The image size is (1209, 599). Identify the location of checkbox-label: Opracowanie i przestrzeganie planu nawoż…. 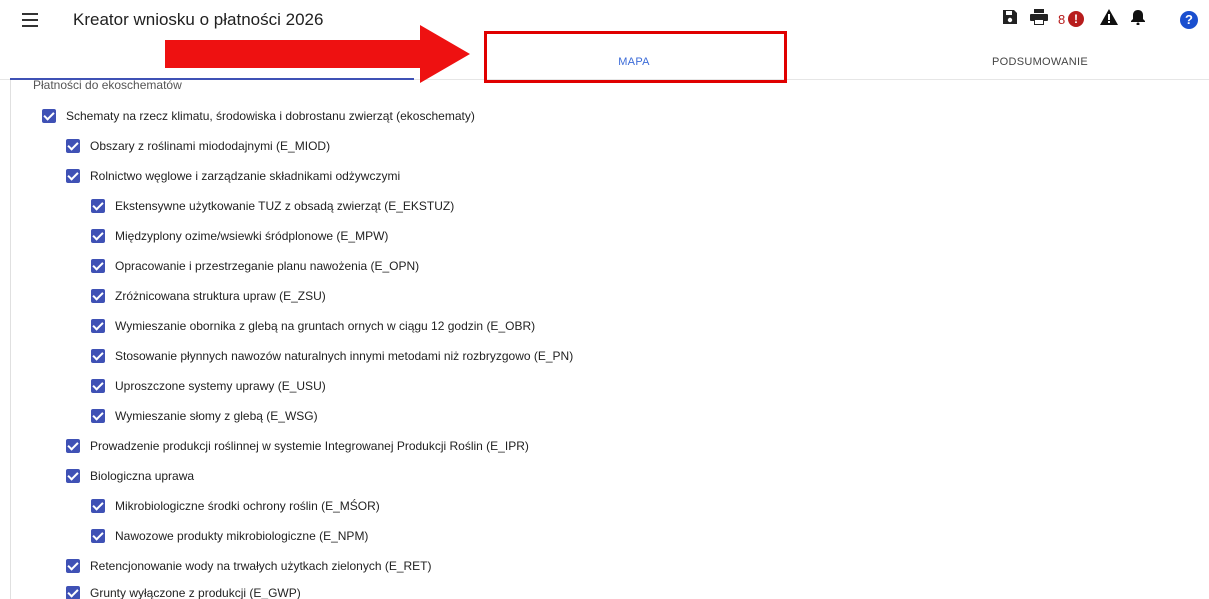
(267, 266).